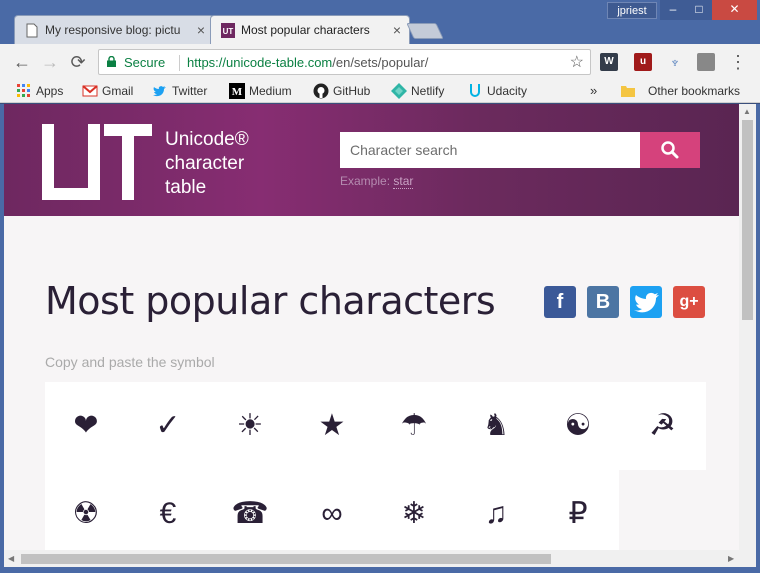 This screenshot has height=573, width=760. I want to click on bookmark-netlify: Netlify, so click(417, 91).